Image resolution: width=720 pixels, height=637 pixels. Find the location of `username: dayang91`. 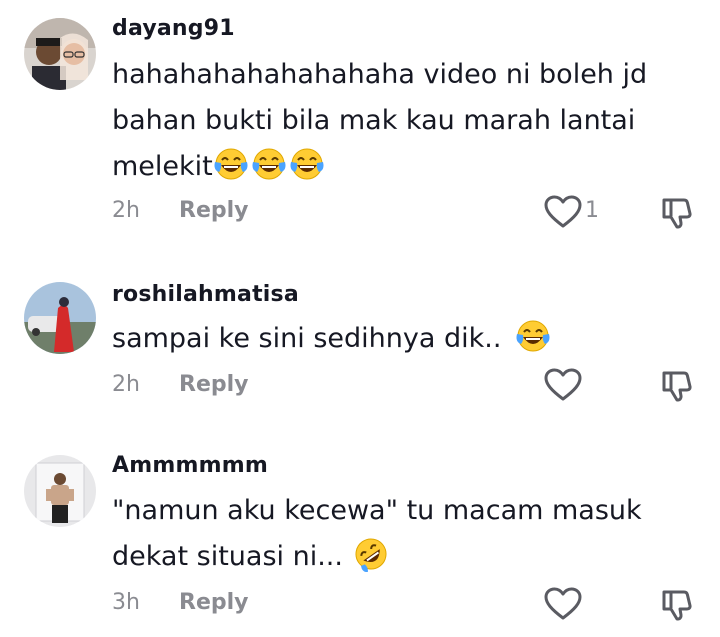

username: dayang91 is located at coordinates (173, 28).